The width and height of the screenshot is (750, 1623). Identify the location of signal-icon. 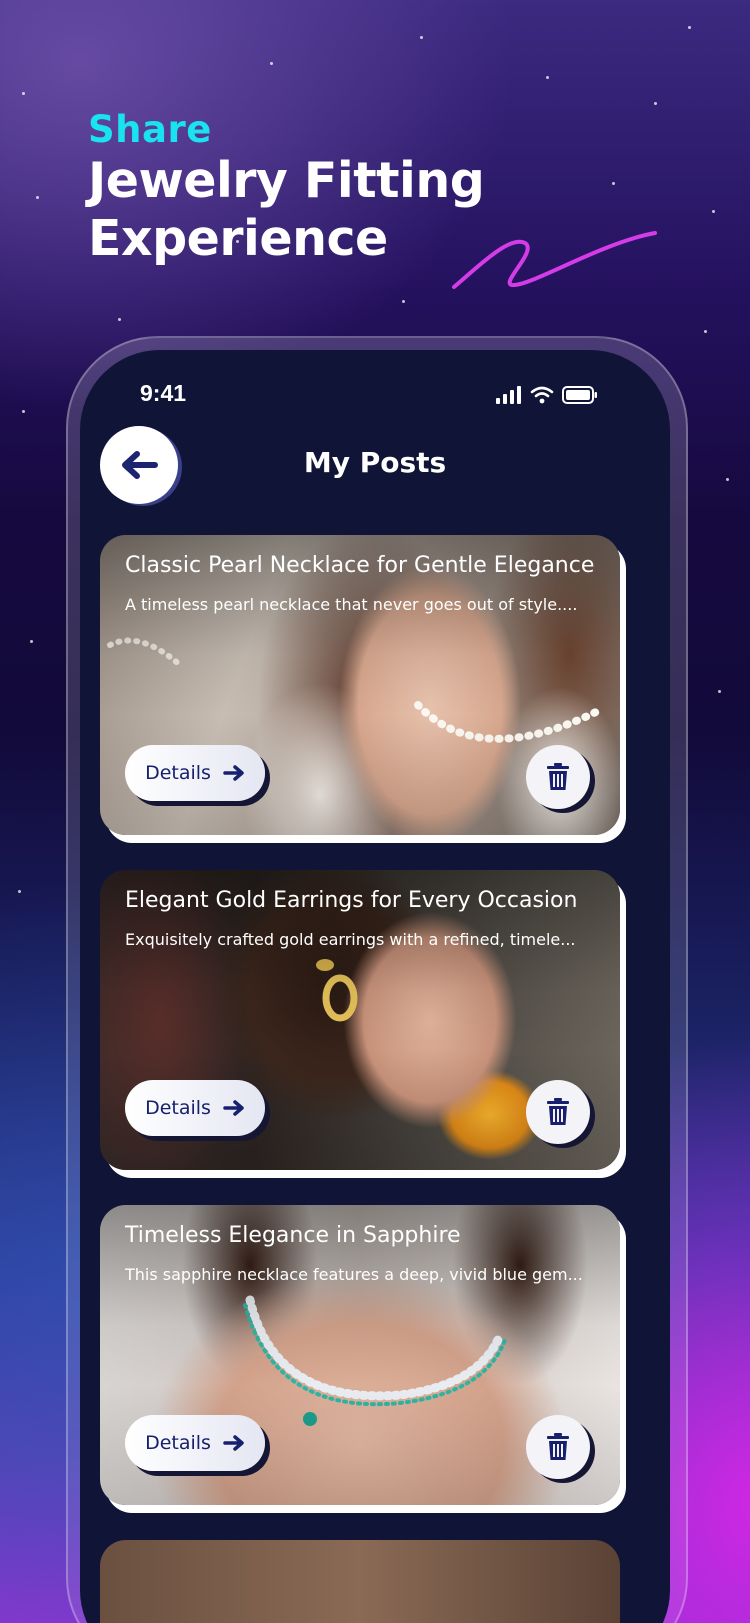
(508, 395).